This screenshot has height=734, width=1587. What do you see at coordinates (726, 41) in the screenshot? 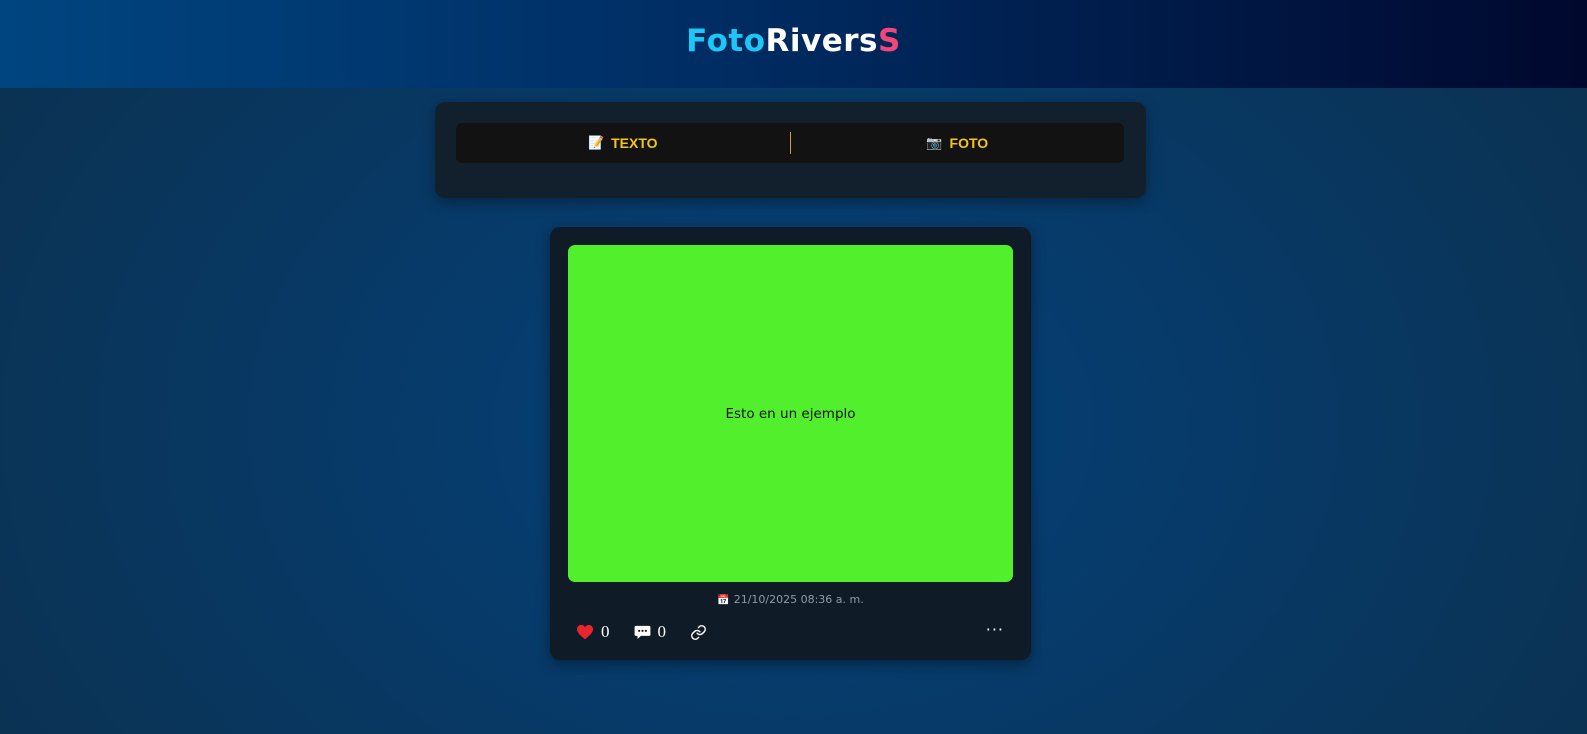
I see `logo-part-foto: Foto` at bounding box center [726, 41].